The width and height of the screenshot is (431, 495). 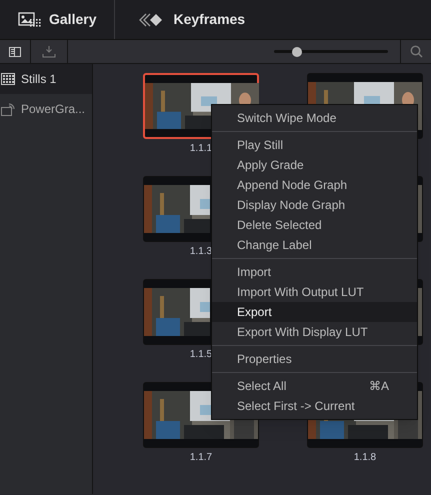 I want to click on shortcut-label: ⌘A, so click(x=378, y=386).